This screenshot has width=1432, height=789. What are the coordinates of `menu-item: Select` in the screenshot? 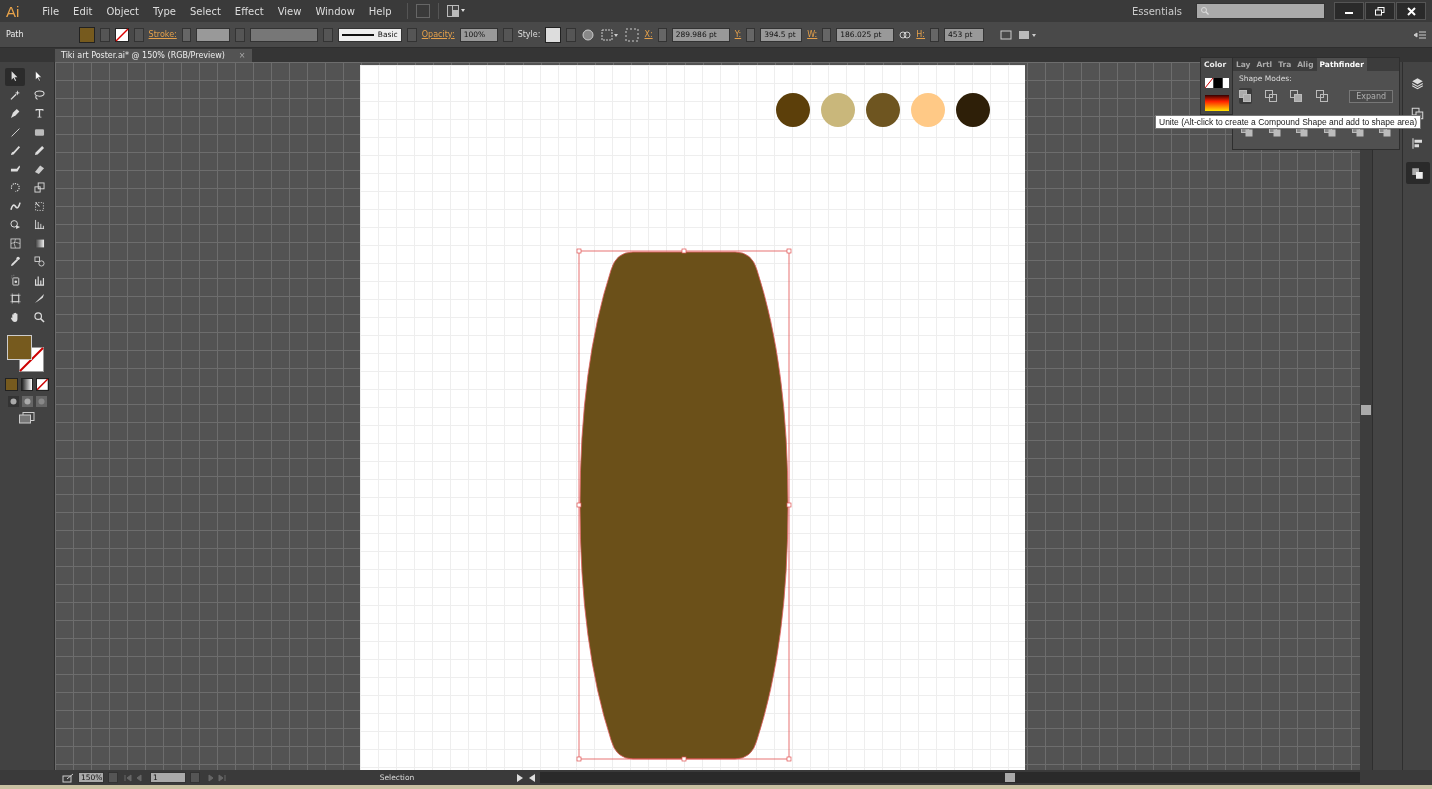 It's located at (205, 11).